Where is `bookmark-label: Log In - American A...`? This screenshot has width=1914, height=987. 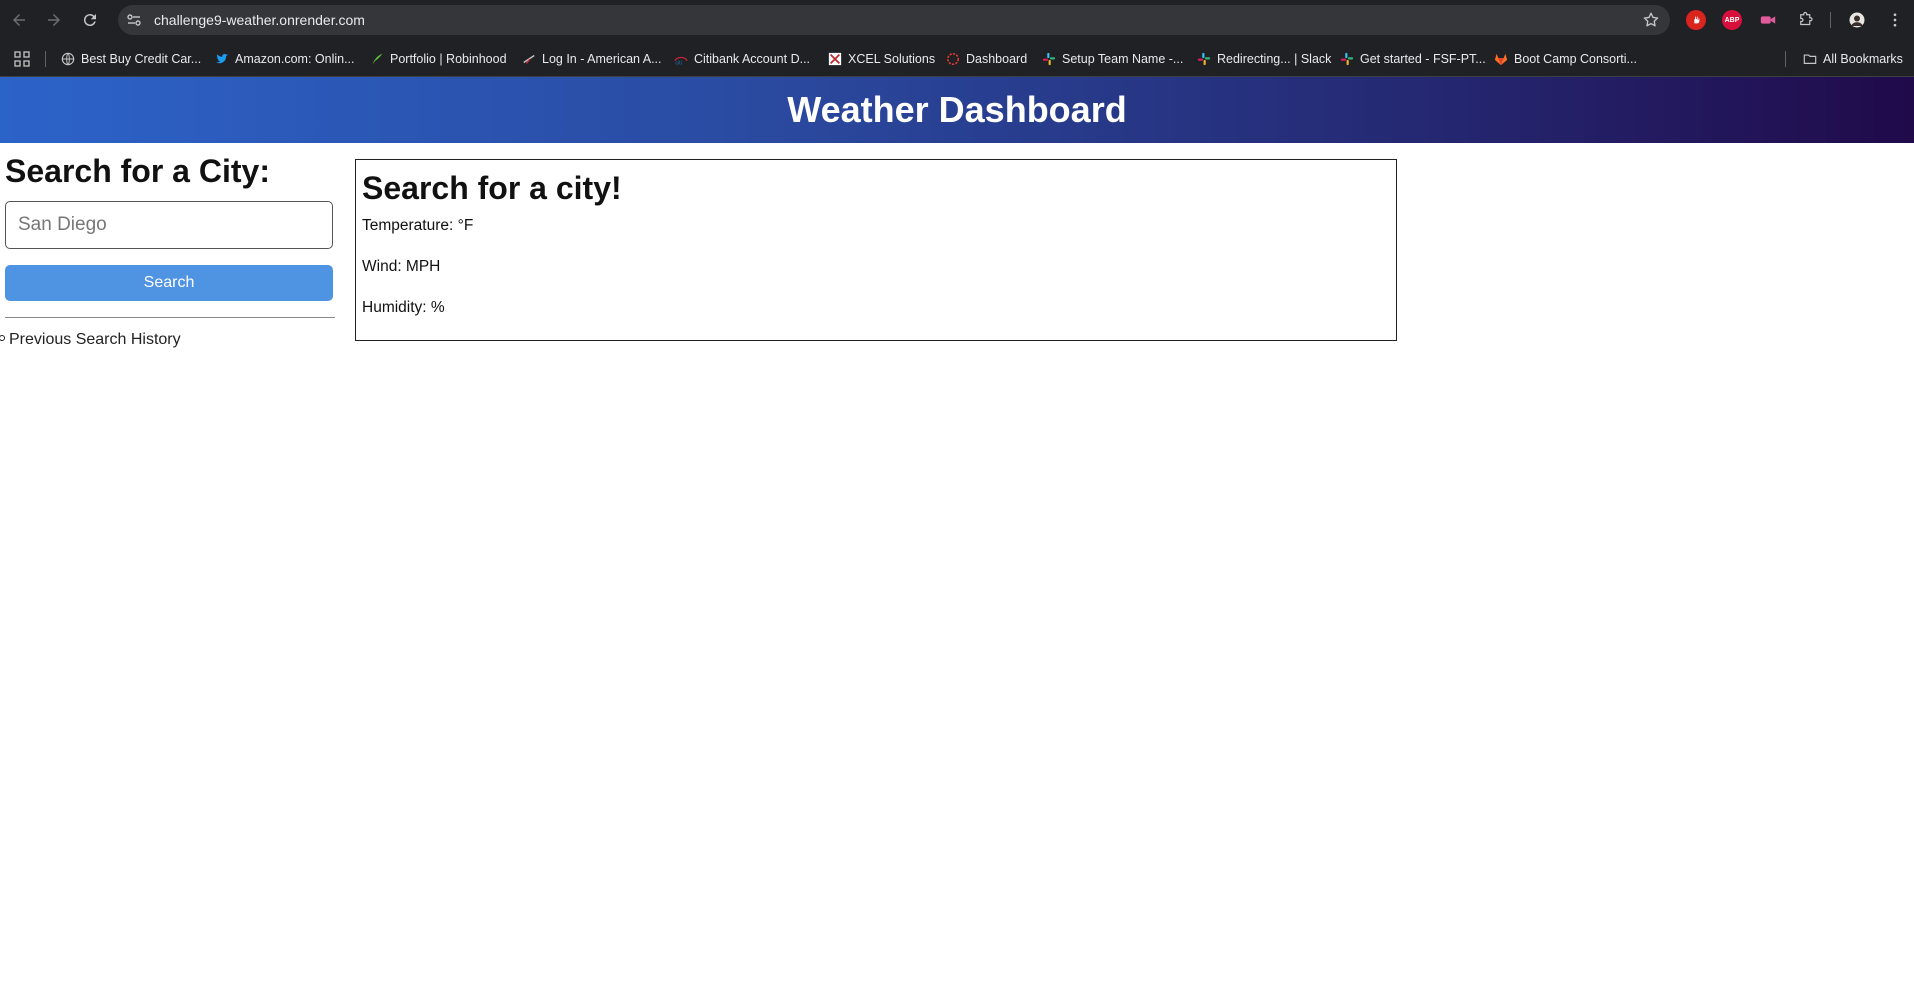 bookmark-label: Log In - American A... is located at coordinates (602, 58).